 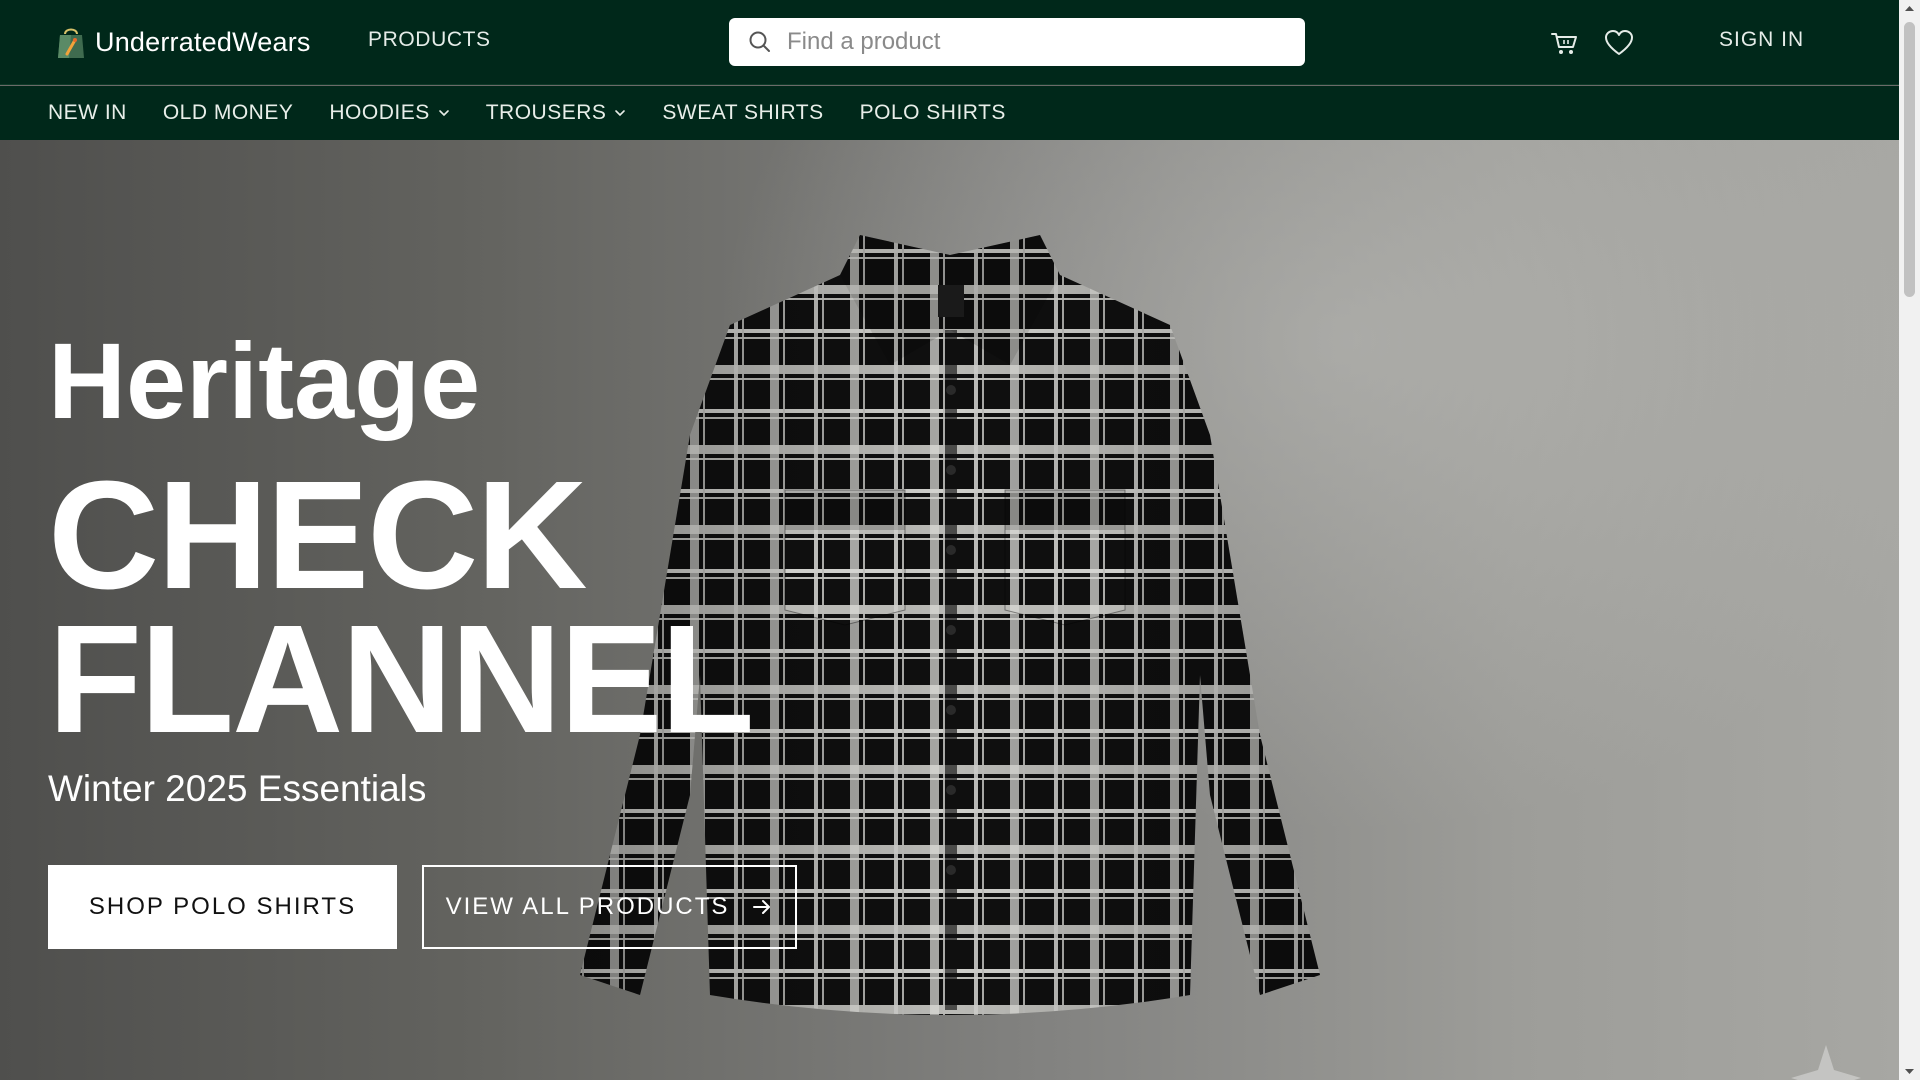 I want to click on search-bar, so click(x=1017, y=42).